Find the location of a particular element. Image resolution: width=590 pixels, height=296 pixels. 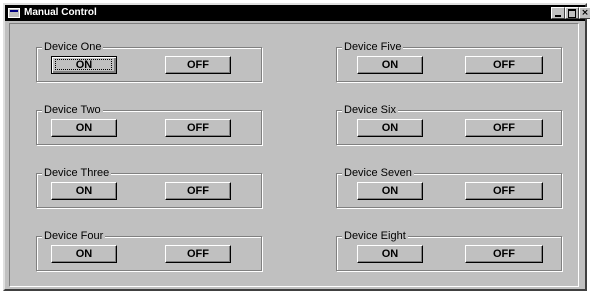

device-two-on-button: ON is located at coordinates (84, 128).